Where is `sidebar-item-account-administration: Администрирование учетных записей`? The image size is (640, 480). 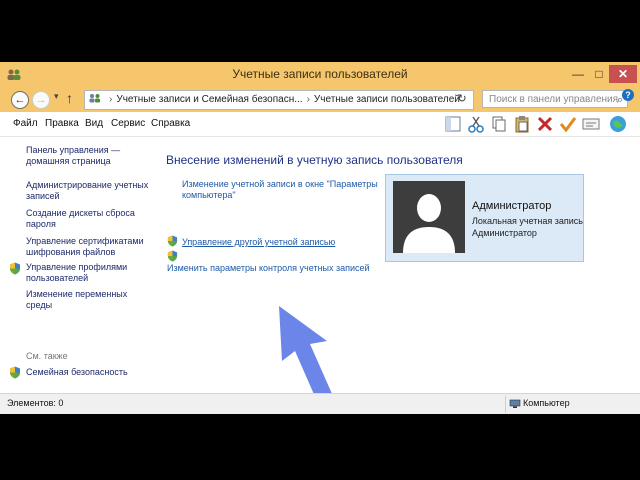
sidebar-item-account-administration: Администрирование учетных записей is located at coordinates (87, 191).